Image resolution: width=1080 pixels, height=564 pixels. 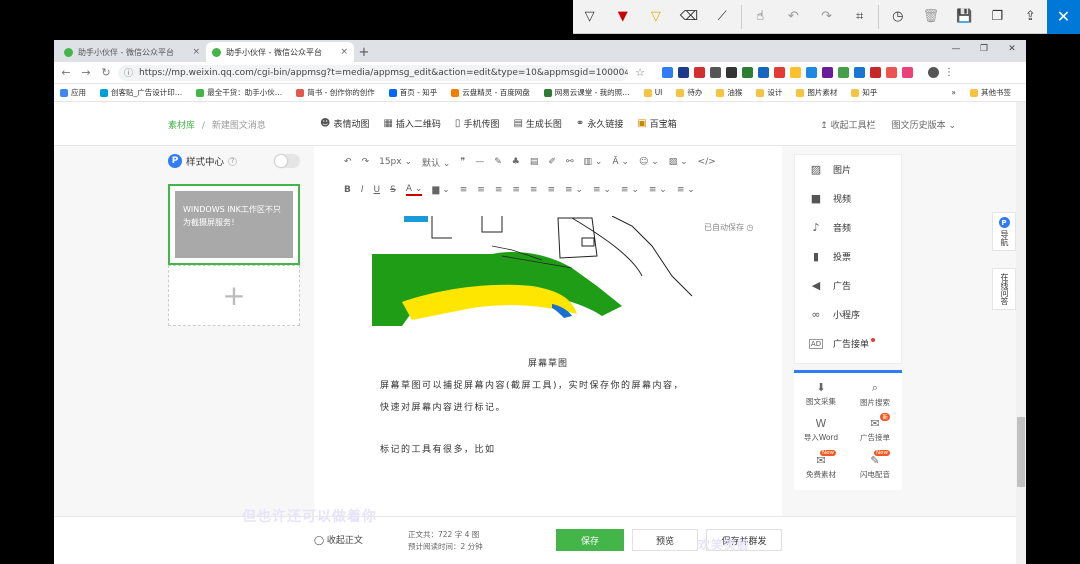 I want to click on link-icon: ⚯, so click(x=570, y=162).